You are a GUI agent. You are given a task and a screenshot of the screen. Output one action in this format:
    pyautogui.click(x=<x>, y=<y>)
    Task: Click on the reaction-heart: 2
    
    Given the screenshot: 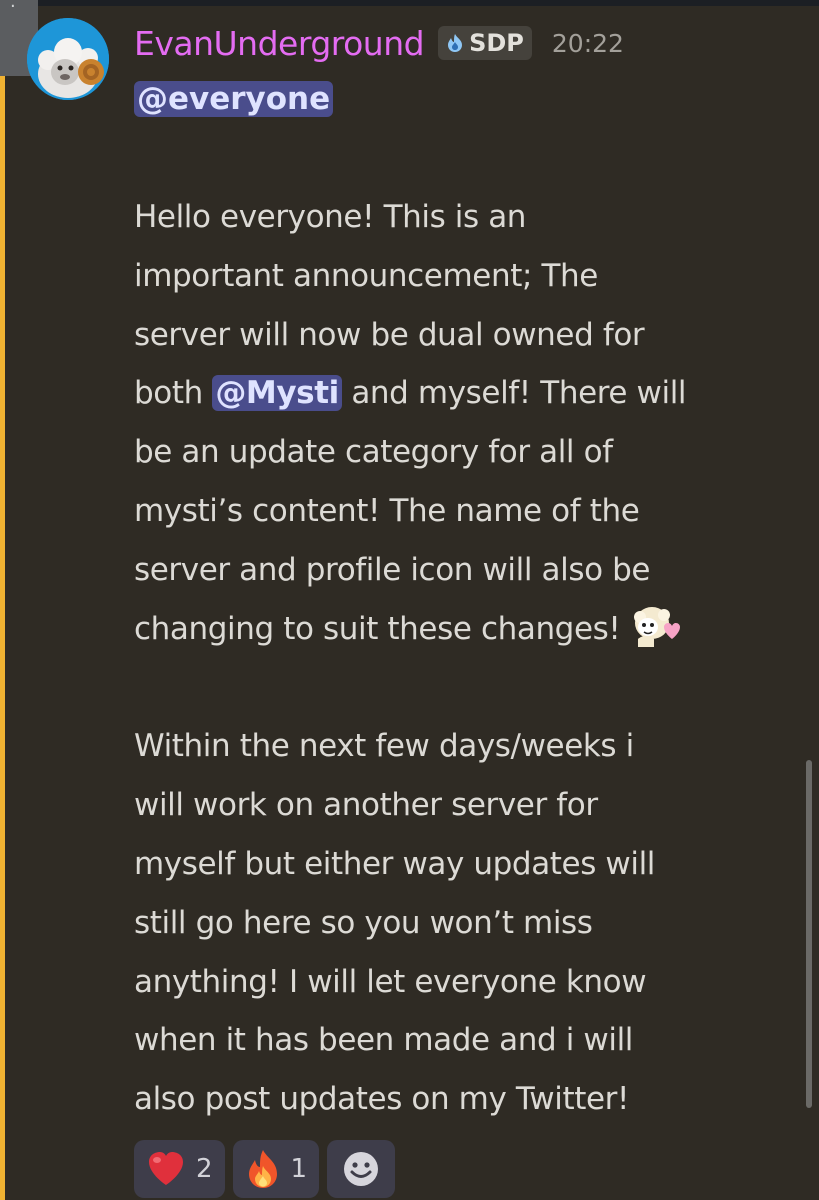 What is the action you would take?
    pyautogui.click(x=179, y=1169)
    